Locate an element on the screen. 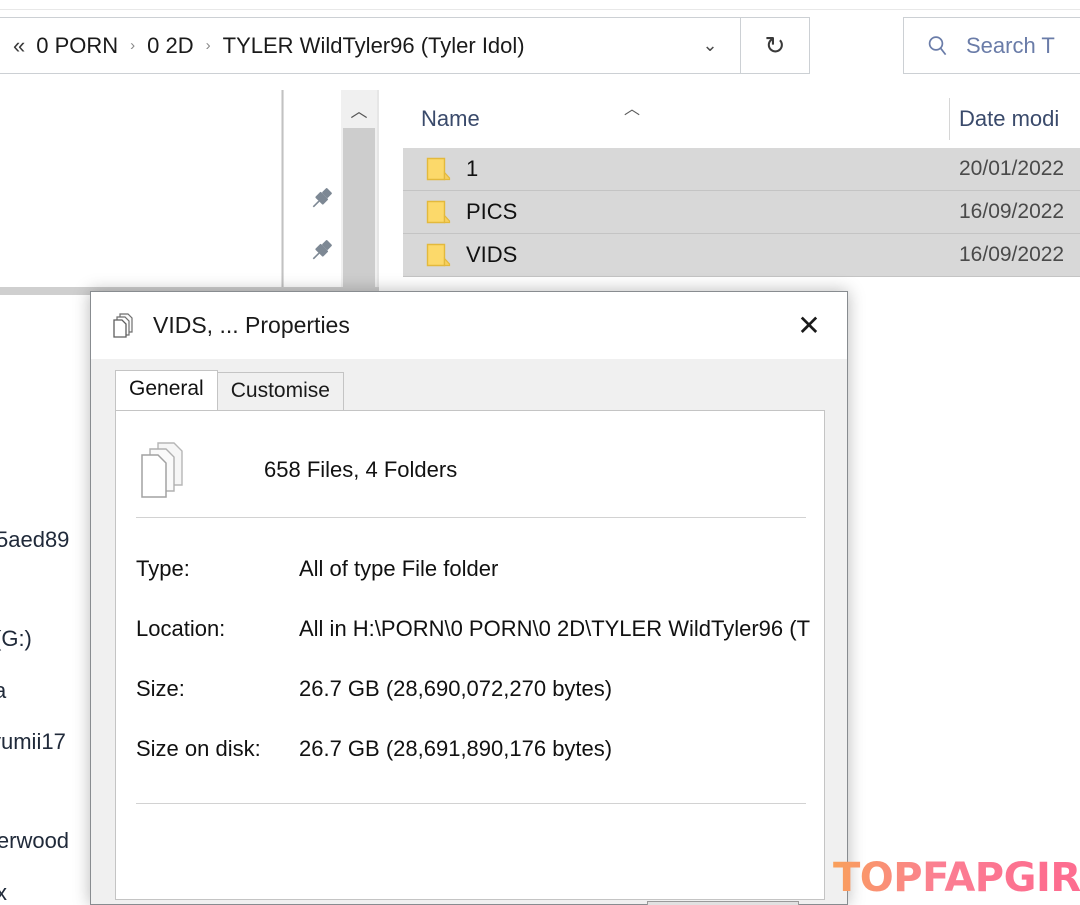  summary-row: 658 Files, 4 Folders is located at coordinates (296, 470).